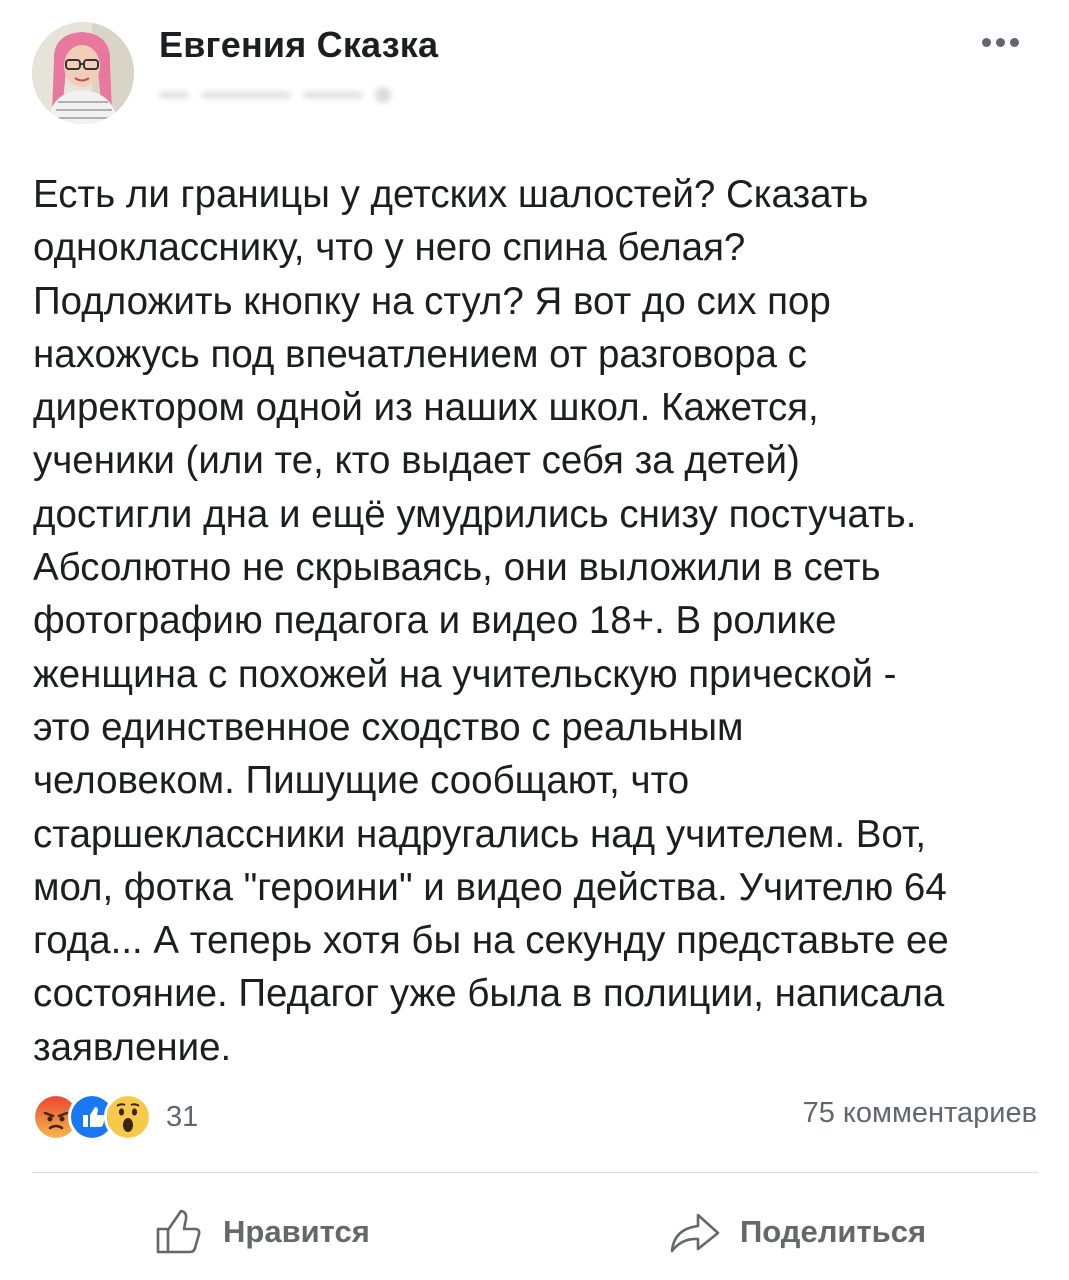 Image resolution: width=1069 pixels, height=1280 pixels. I want to click on more-options-button, so click(1000, 42).